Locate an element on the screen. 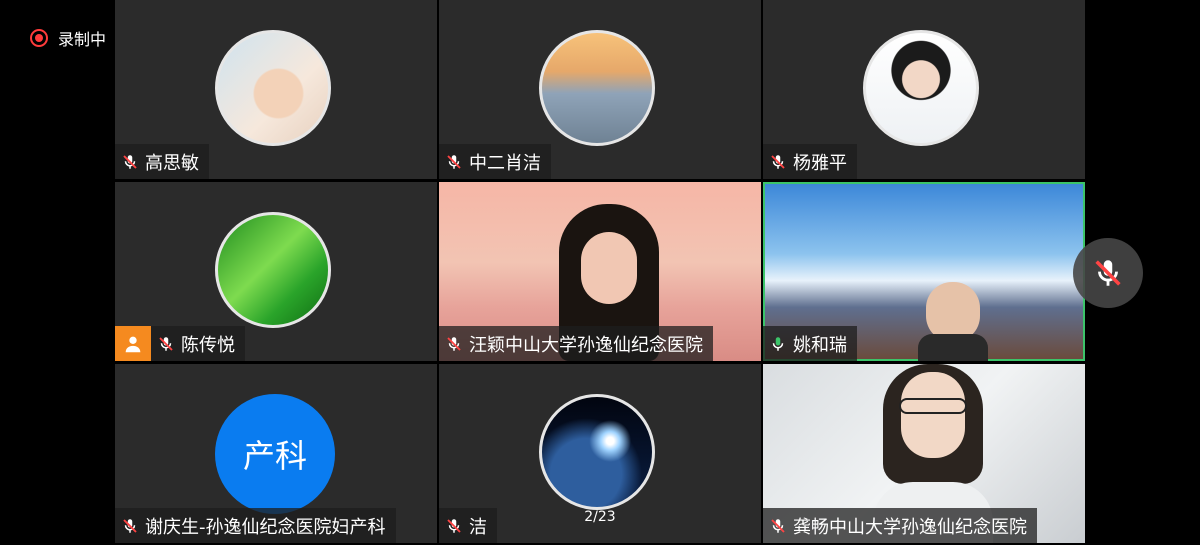 This screenshot has width=1200, height=545. participant-video-tile: 龚畅中山大学孙逸仙纪念医院 is located at coordinates (924, 453).